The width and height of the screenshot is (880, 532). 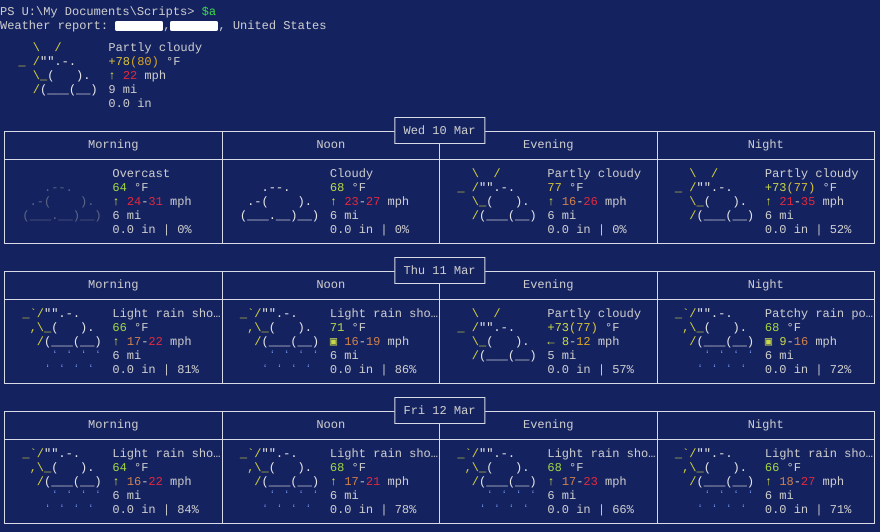 I want to click on precipitation-text: 0.0 in | 78%, so click(x=374, y=510).